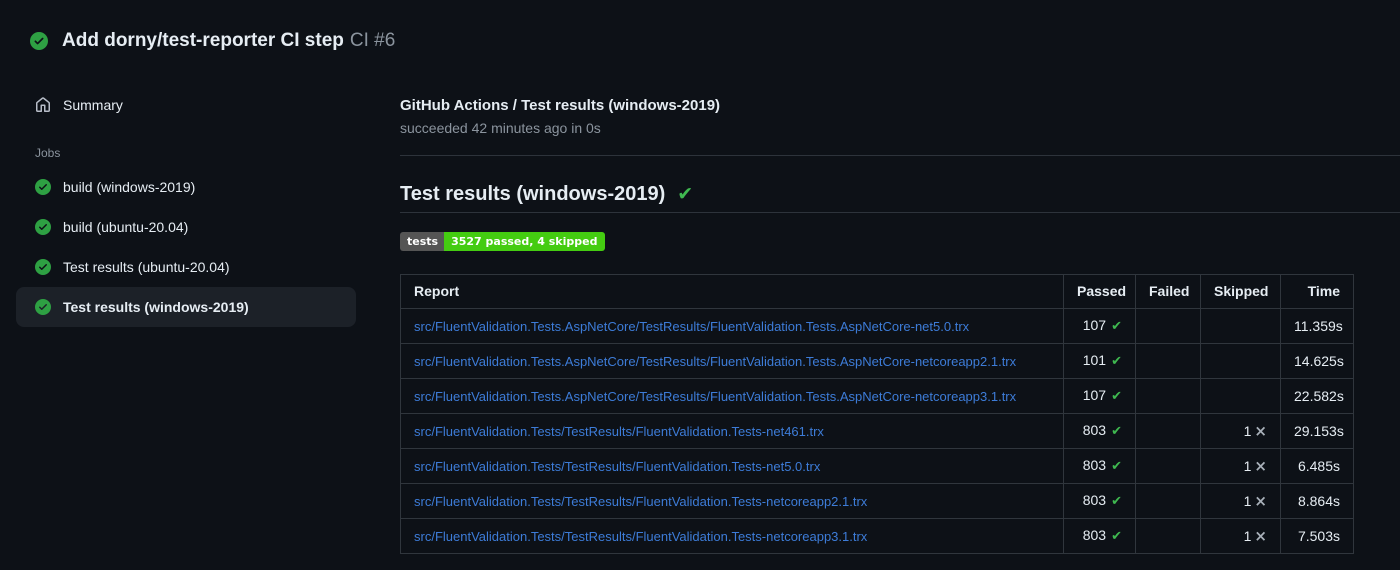 The width and height of the screenshot is (1400, 570). Describe the element at coordinates (1317, 501) in the screenshot. I see `time-value: 8.864s` at that location.